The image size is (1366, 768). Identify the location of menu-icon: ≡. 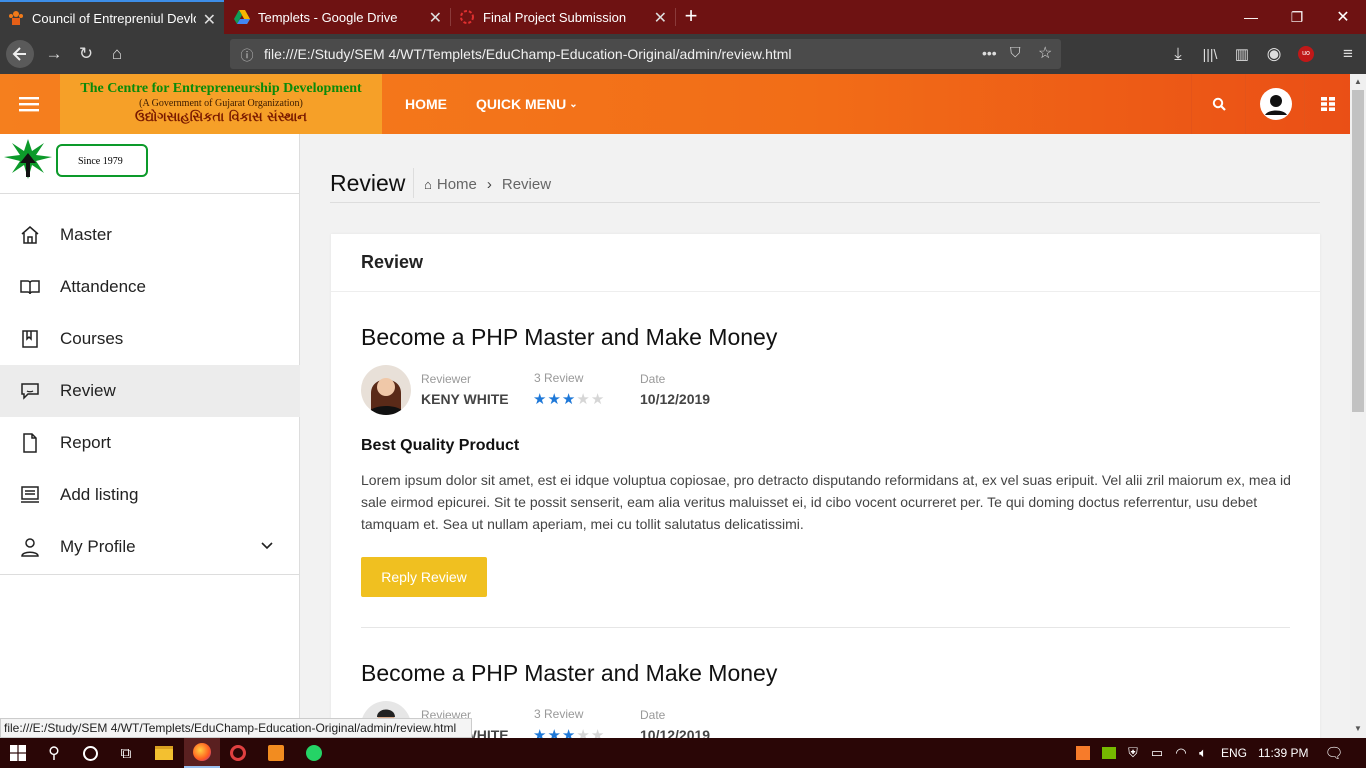
(1348, 54).